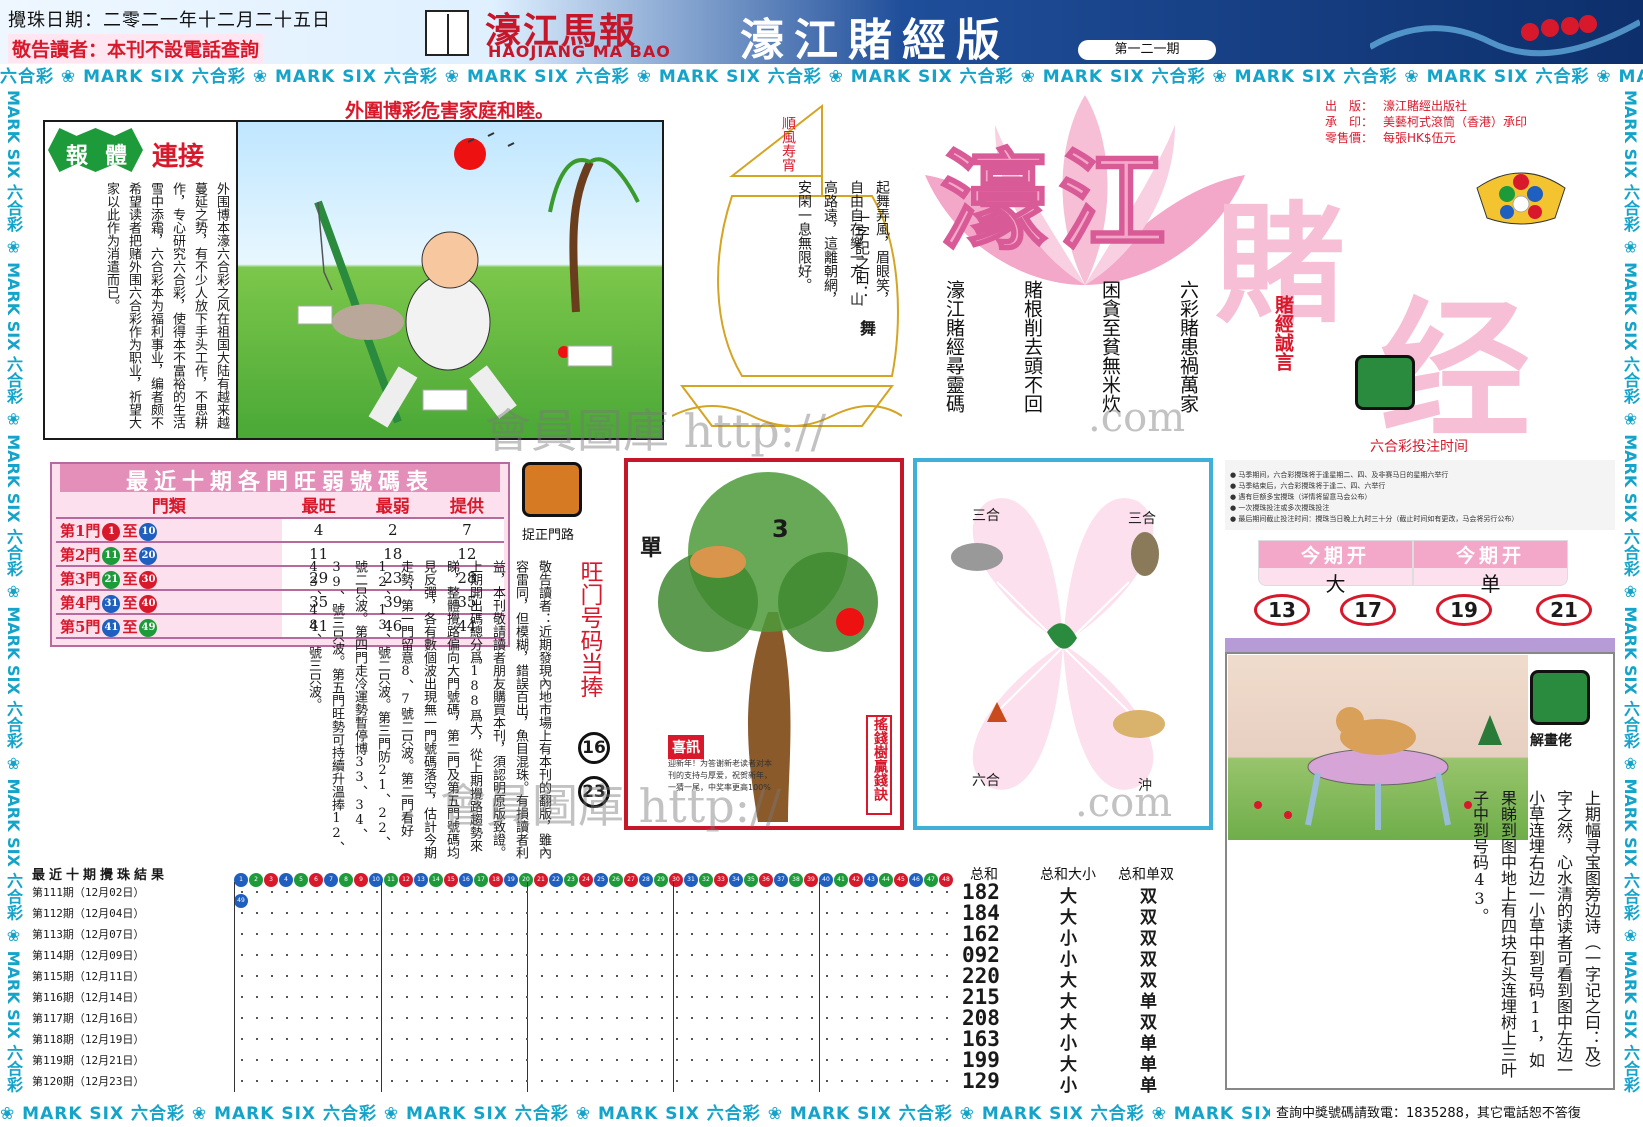 The width and height of the screenshot is (1643, 1127). I want to click on gate-title: 旺门号码当捧, so click(589, 629).